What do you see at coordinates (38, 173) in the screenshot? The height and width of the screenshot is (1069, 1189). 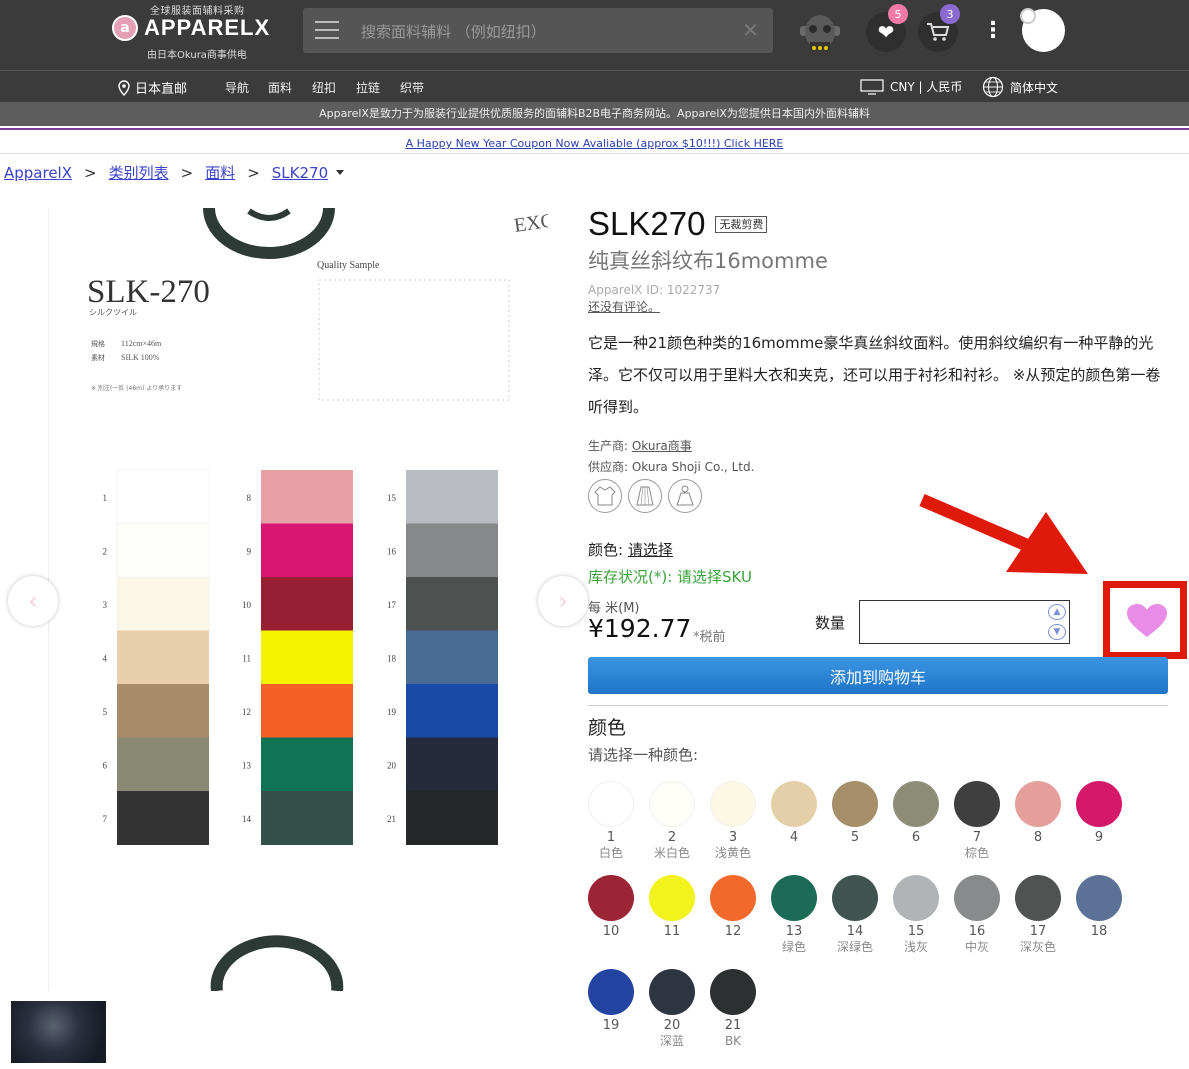 I see `breadcrumb-home: ApparelX` at bounding box center [38, 173].